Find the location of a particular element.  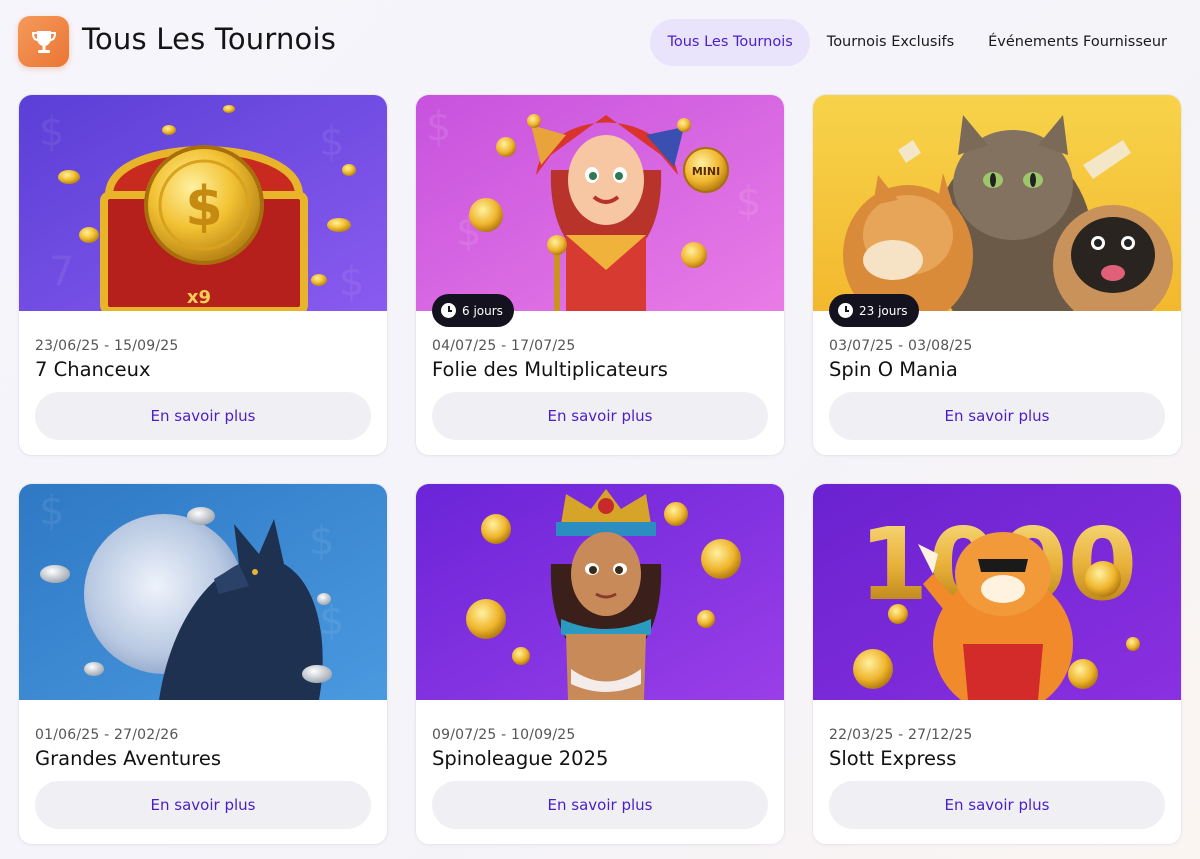

time-remaining-badge: 23 jours is located at coordinates (874, 310).